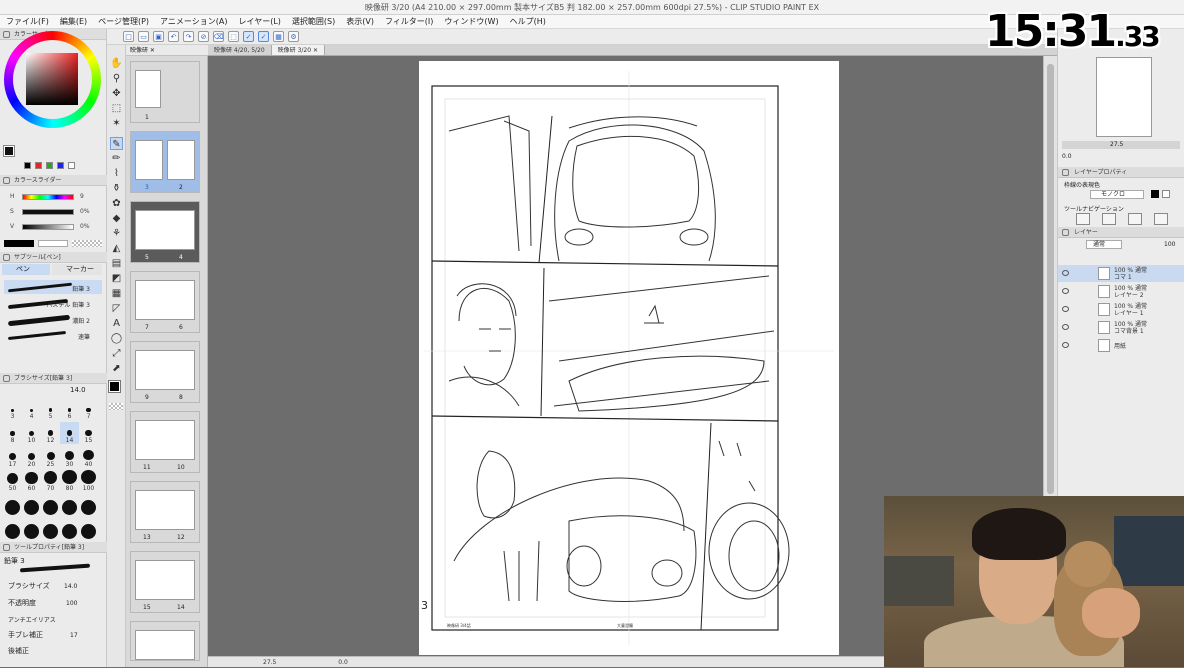 The width and height of the screenshot is (1184, 668). What do you see at coordinates (87, 243) in the screenshot?
I see `transparent-color-bar` at bounding box center [87, 243].